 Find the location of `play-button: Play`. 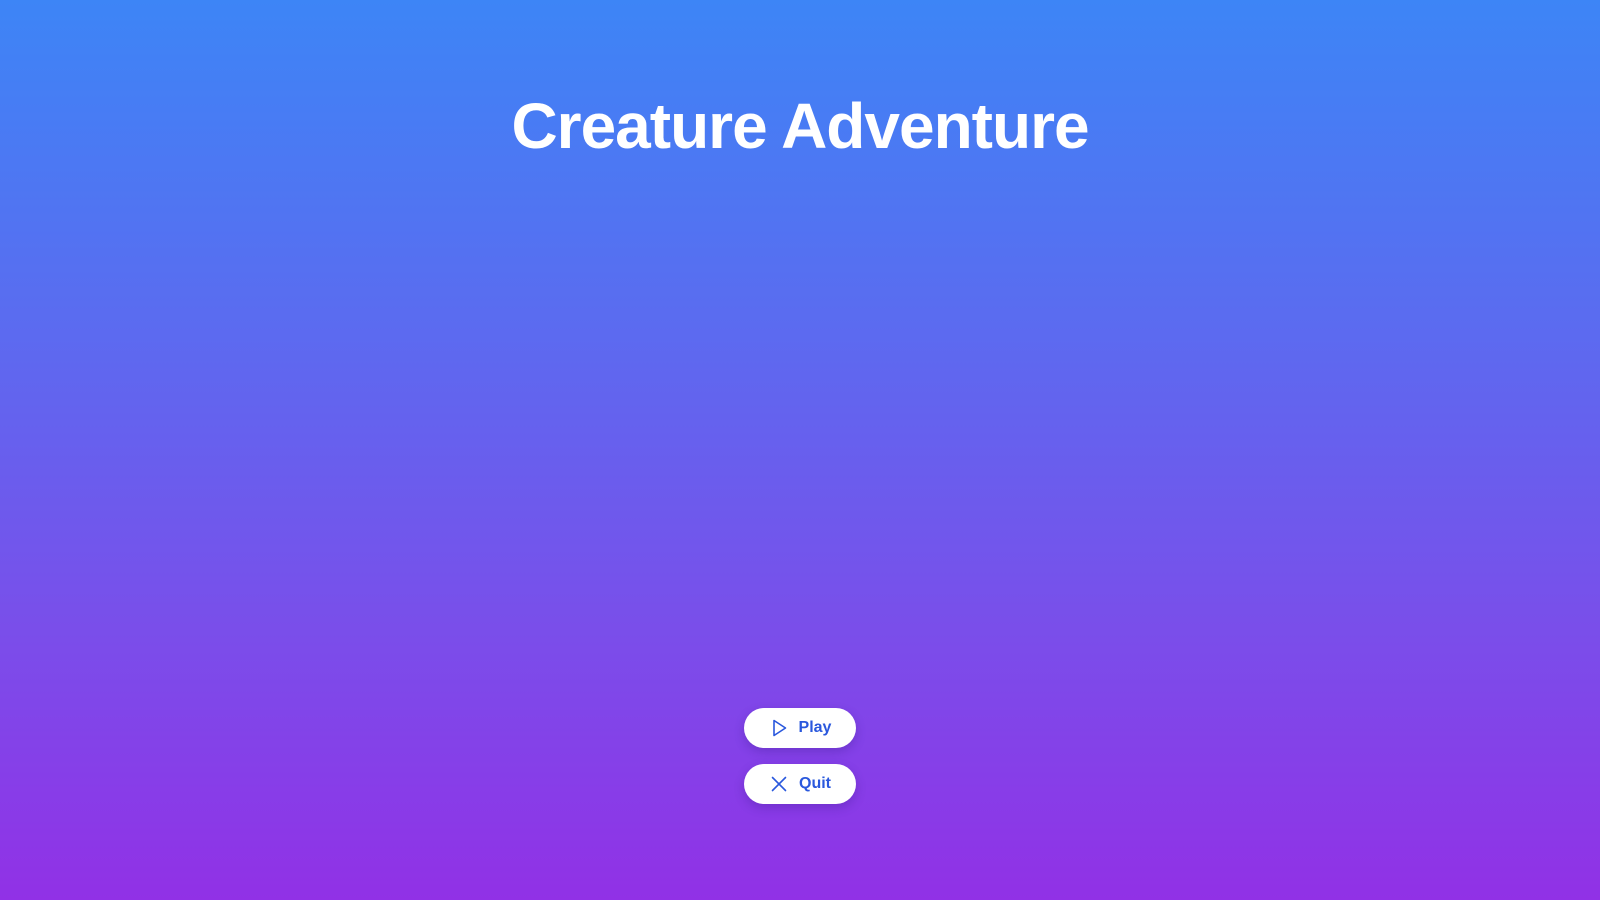

play-button: Play is located at coordinates (800, 728).